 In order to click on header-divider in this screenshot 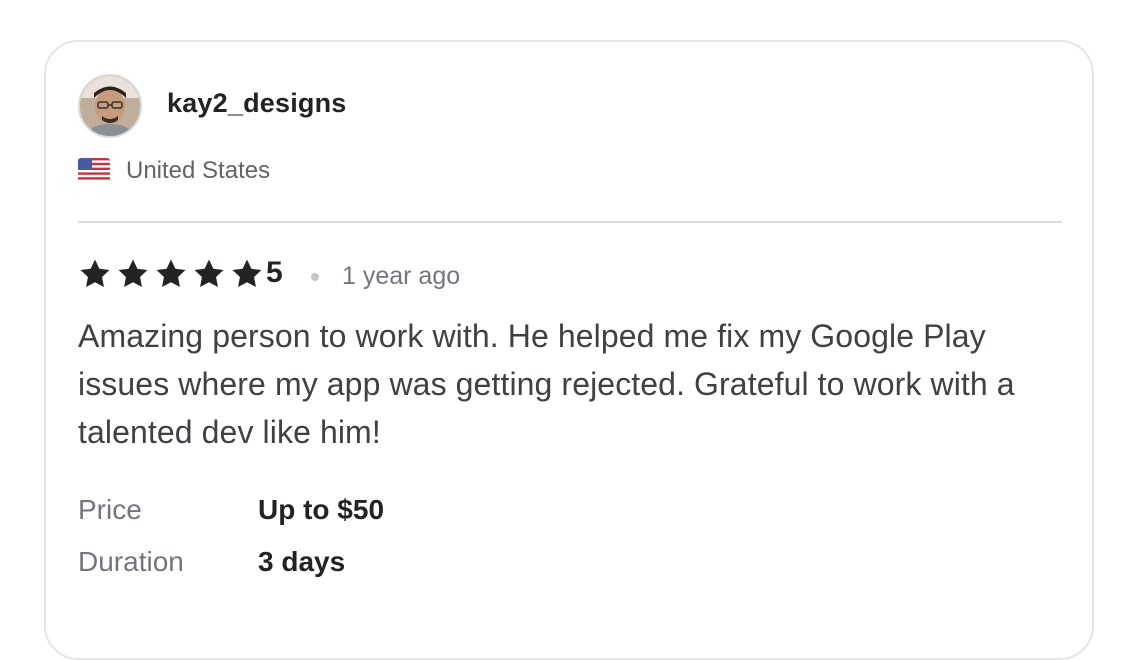, I will do `click(570, 222)`.